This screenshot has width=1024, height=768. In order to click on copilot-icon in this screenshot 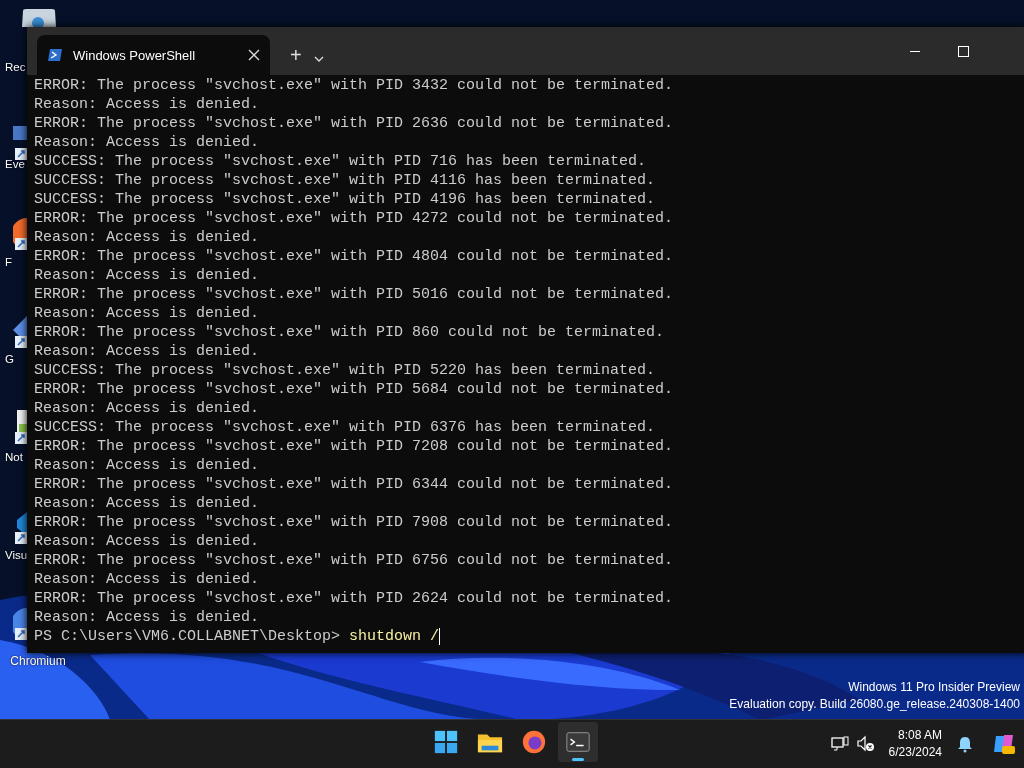, I will do `click(1004, 744)`.